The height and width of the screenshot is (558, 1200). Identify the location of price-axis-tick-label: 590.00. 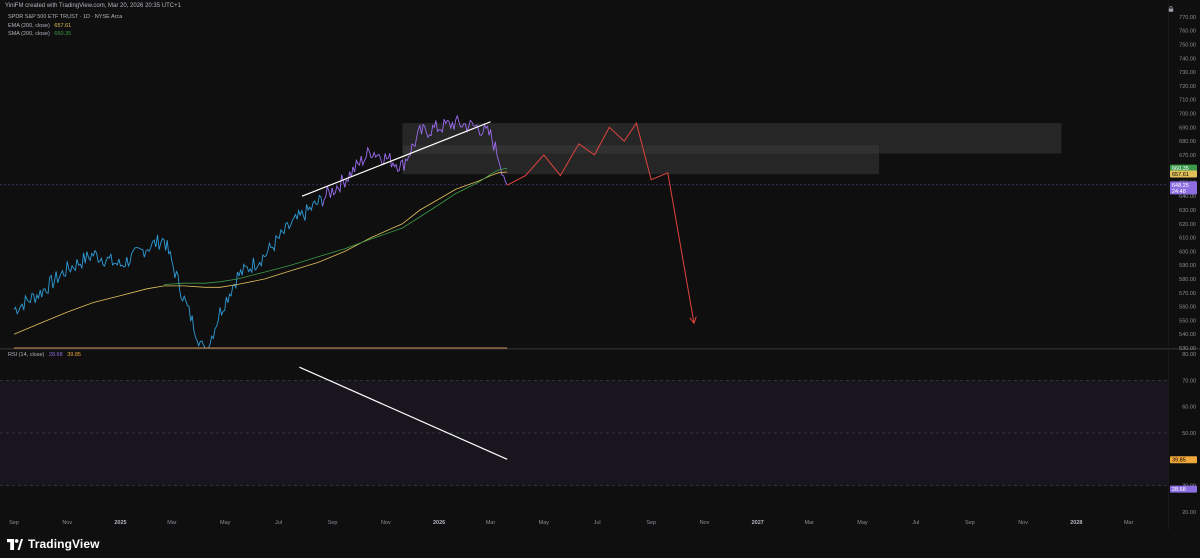
(1187, 266).